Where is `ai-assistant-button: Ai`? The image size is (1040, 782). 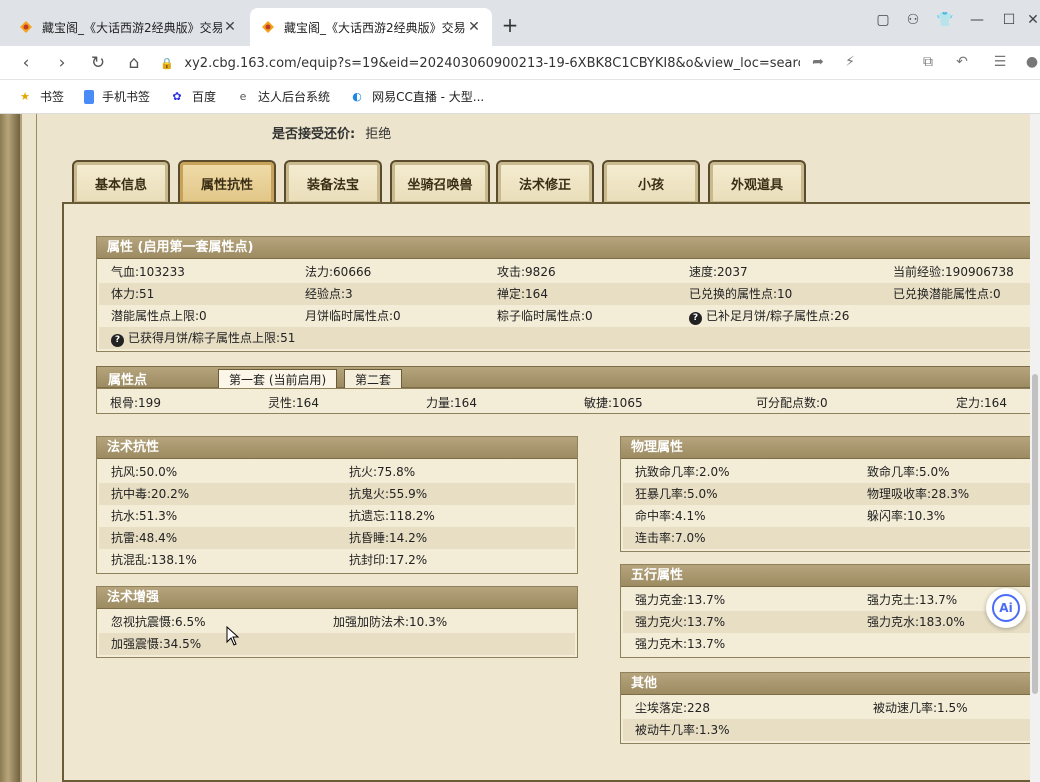 ai-assistant-button: Ai is located at coordinates (1006, 608).